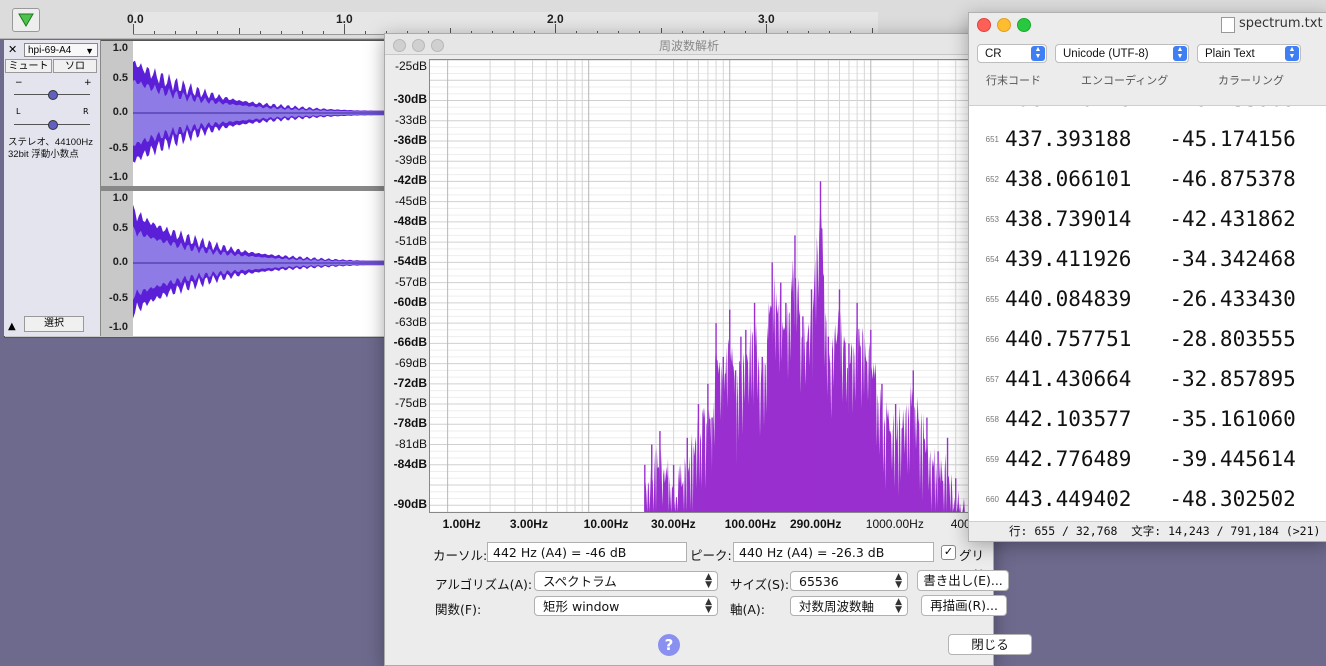  I want to click on scale-label: -0.5, so click(118, 298).